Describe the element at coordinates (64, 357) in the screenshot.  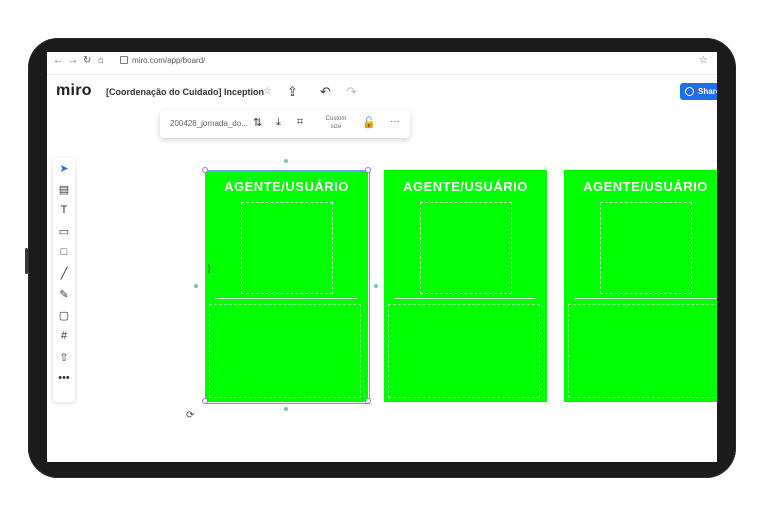
I see `upload-icon: ⇧` at that location.